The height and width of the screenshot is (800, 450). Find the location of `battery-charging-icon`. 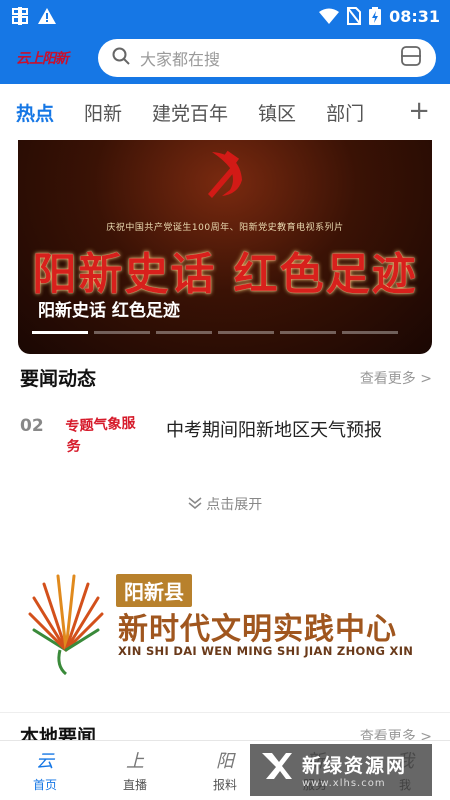

battery-charging-icon is located at coordinates (375, 16).